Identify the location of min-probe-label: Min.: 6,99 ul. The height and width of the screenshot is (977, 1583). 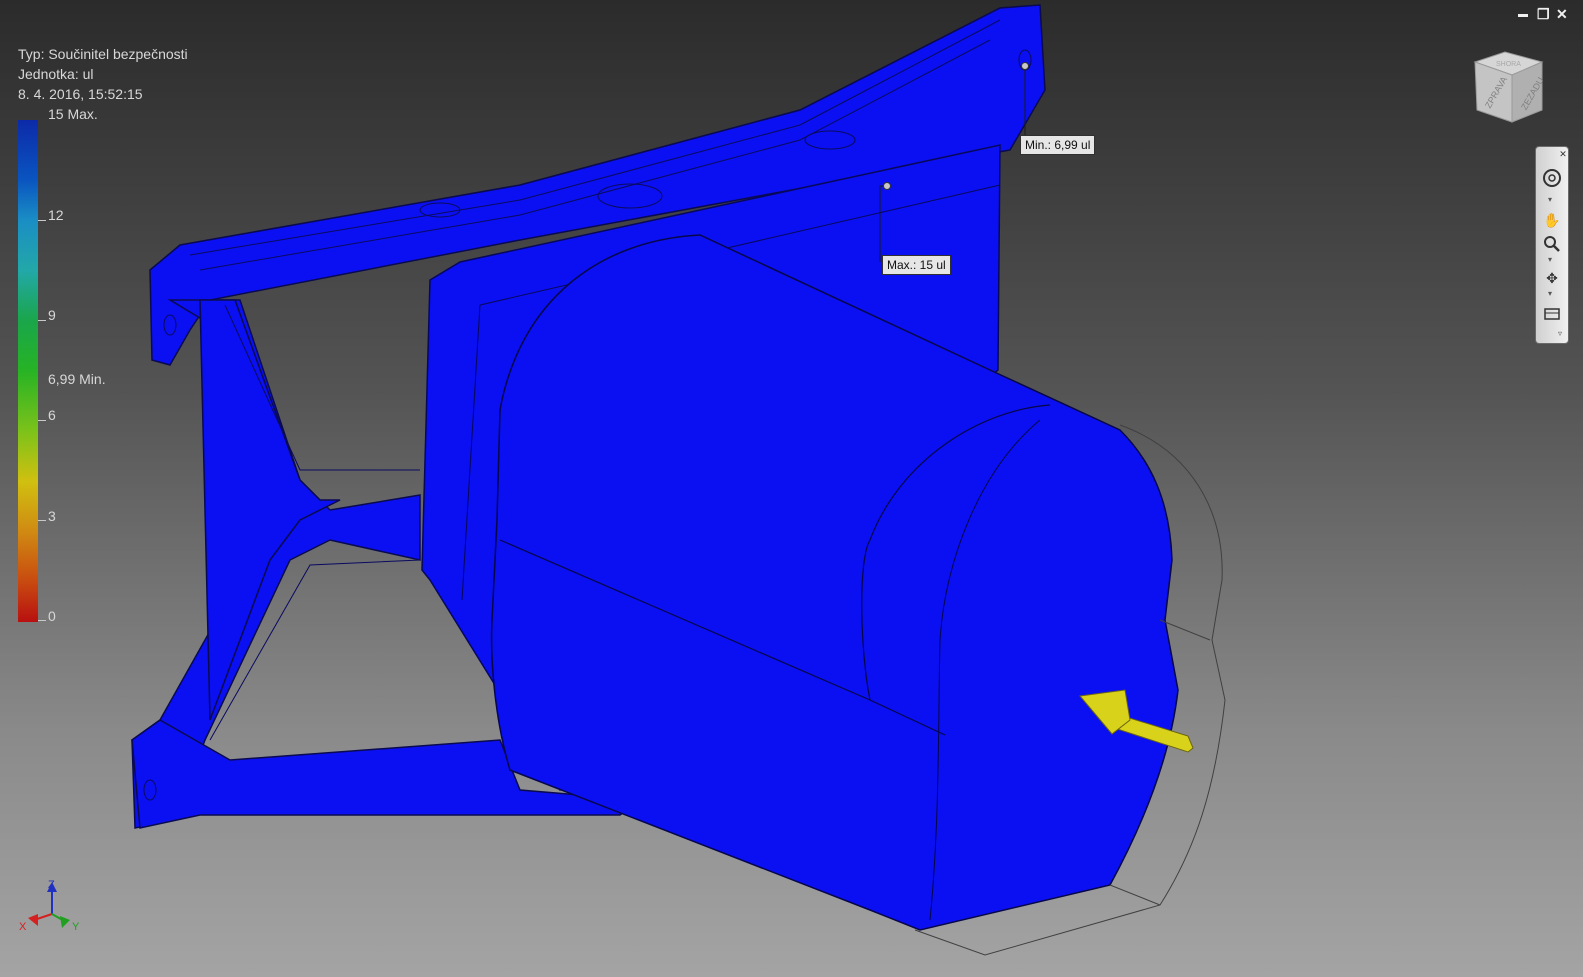
(1058, 145).